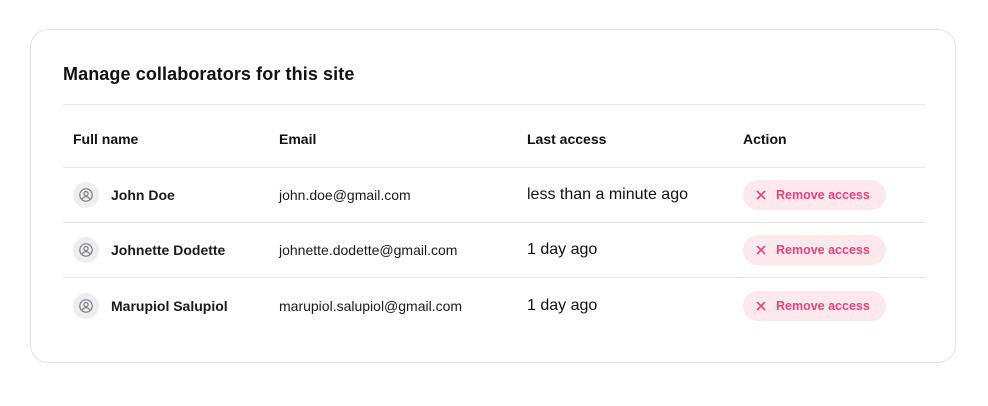 The image size is (988, 406). What do you see at coordinates (143, 195) in the screenshot?
I see `collaborator-name: John Doe` at bounding box center [143, 195].